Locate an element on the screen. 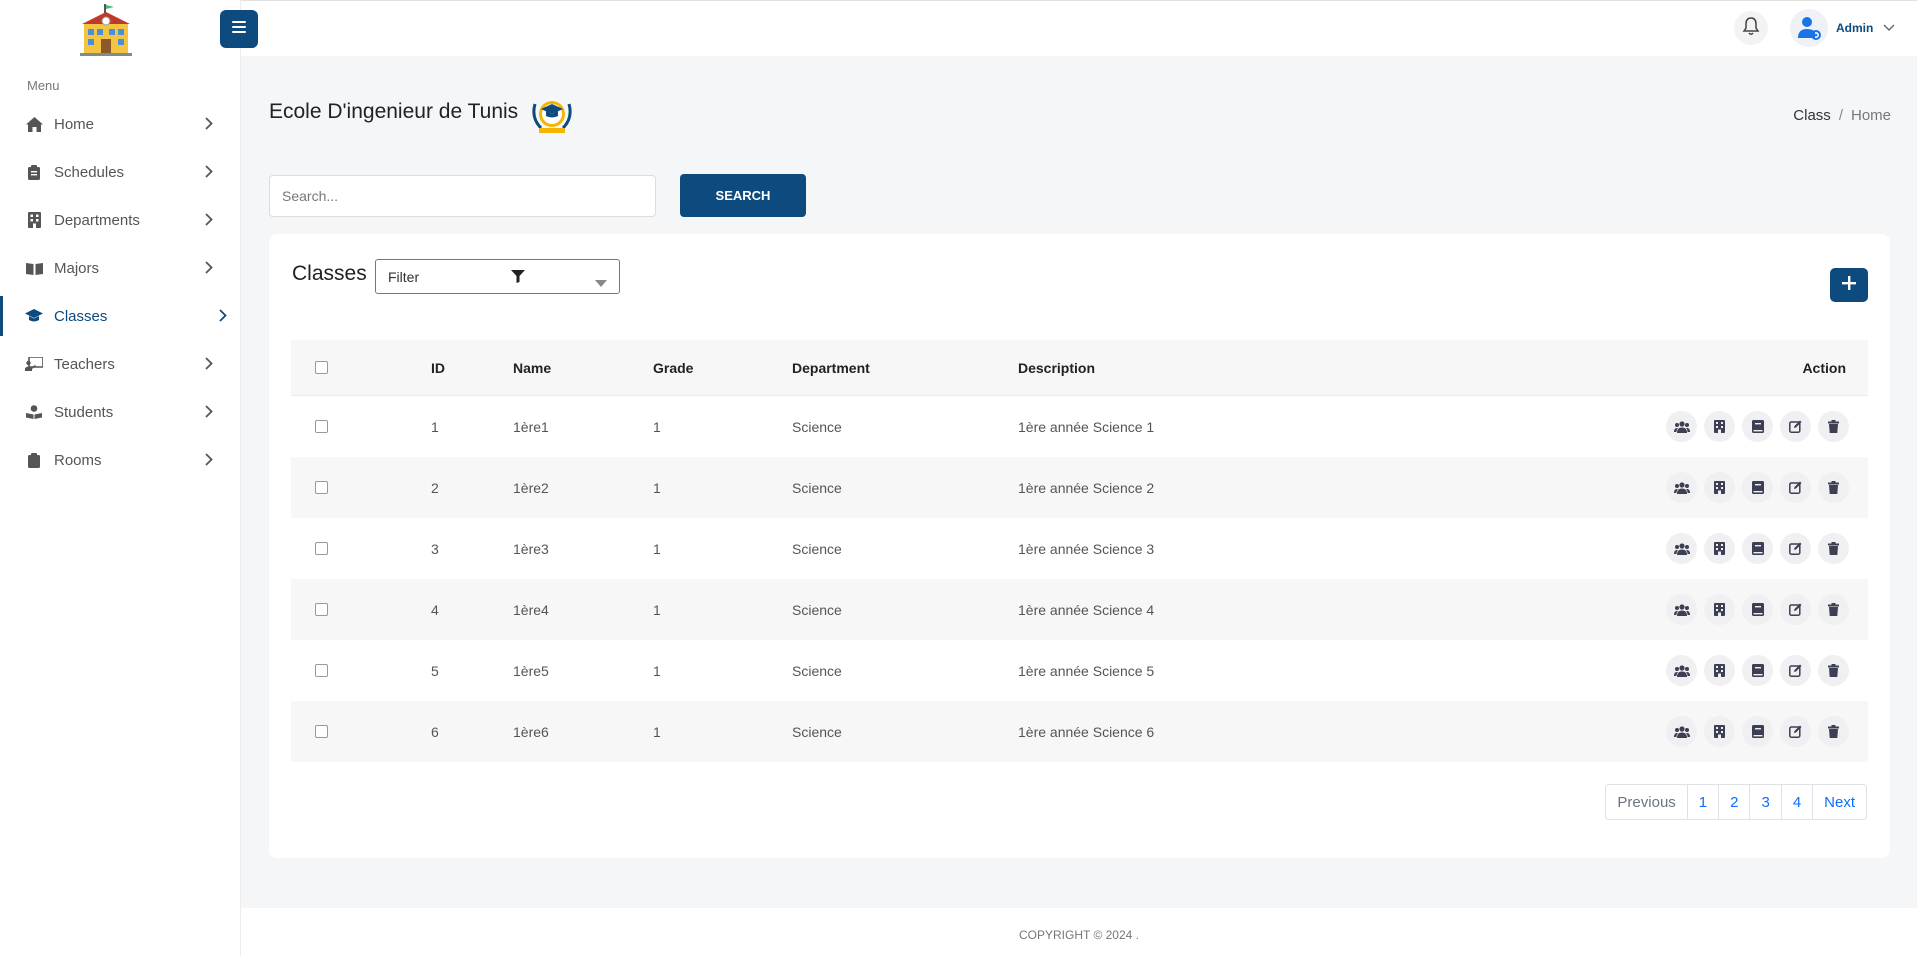 The width and height of the screenshot is (1917, 956). column-header-grade: Grade is located at coordinates (673, 368).